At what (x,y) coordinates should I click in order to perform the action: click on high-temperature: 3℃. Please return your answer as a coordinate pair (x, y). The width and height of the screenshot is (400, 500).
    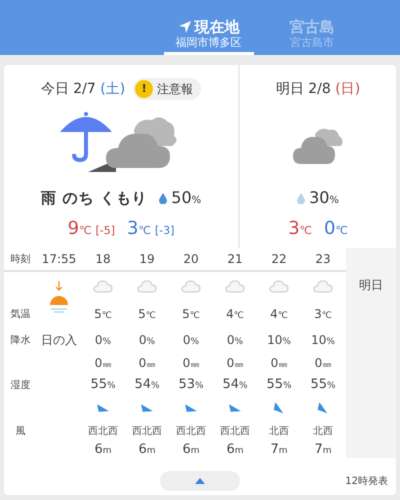
    Looking at the image, I should click on (300, 229).